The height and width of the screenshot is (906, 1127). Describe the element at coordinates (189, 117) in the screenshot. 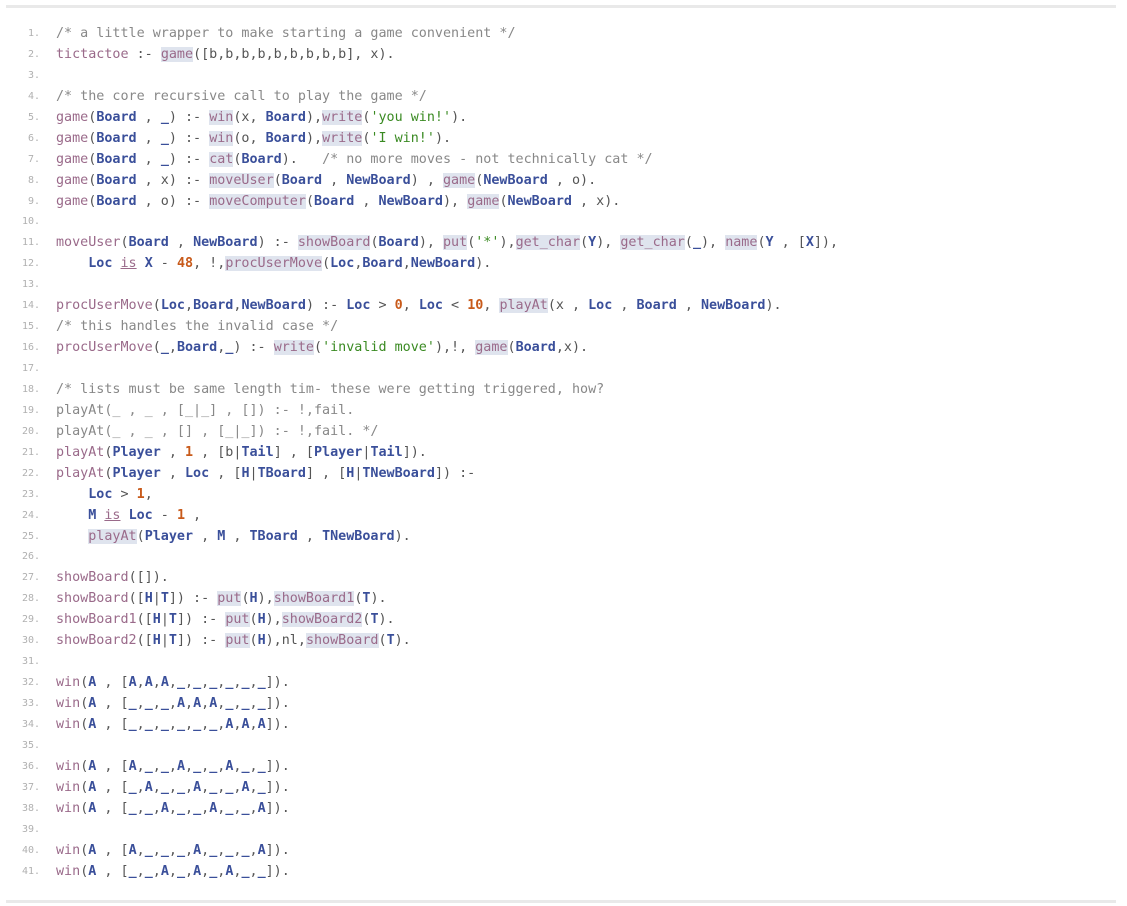

I see `plain-token: ) :-` at that location.